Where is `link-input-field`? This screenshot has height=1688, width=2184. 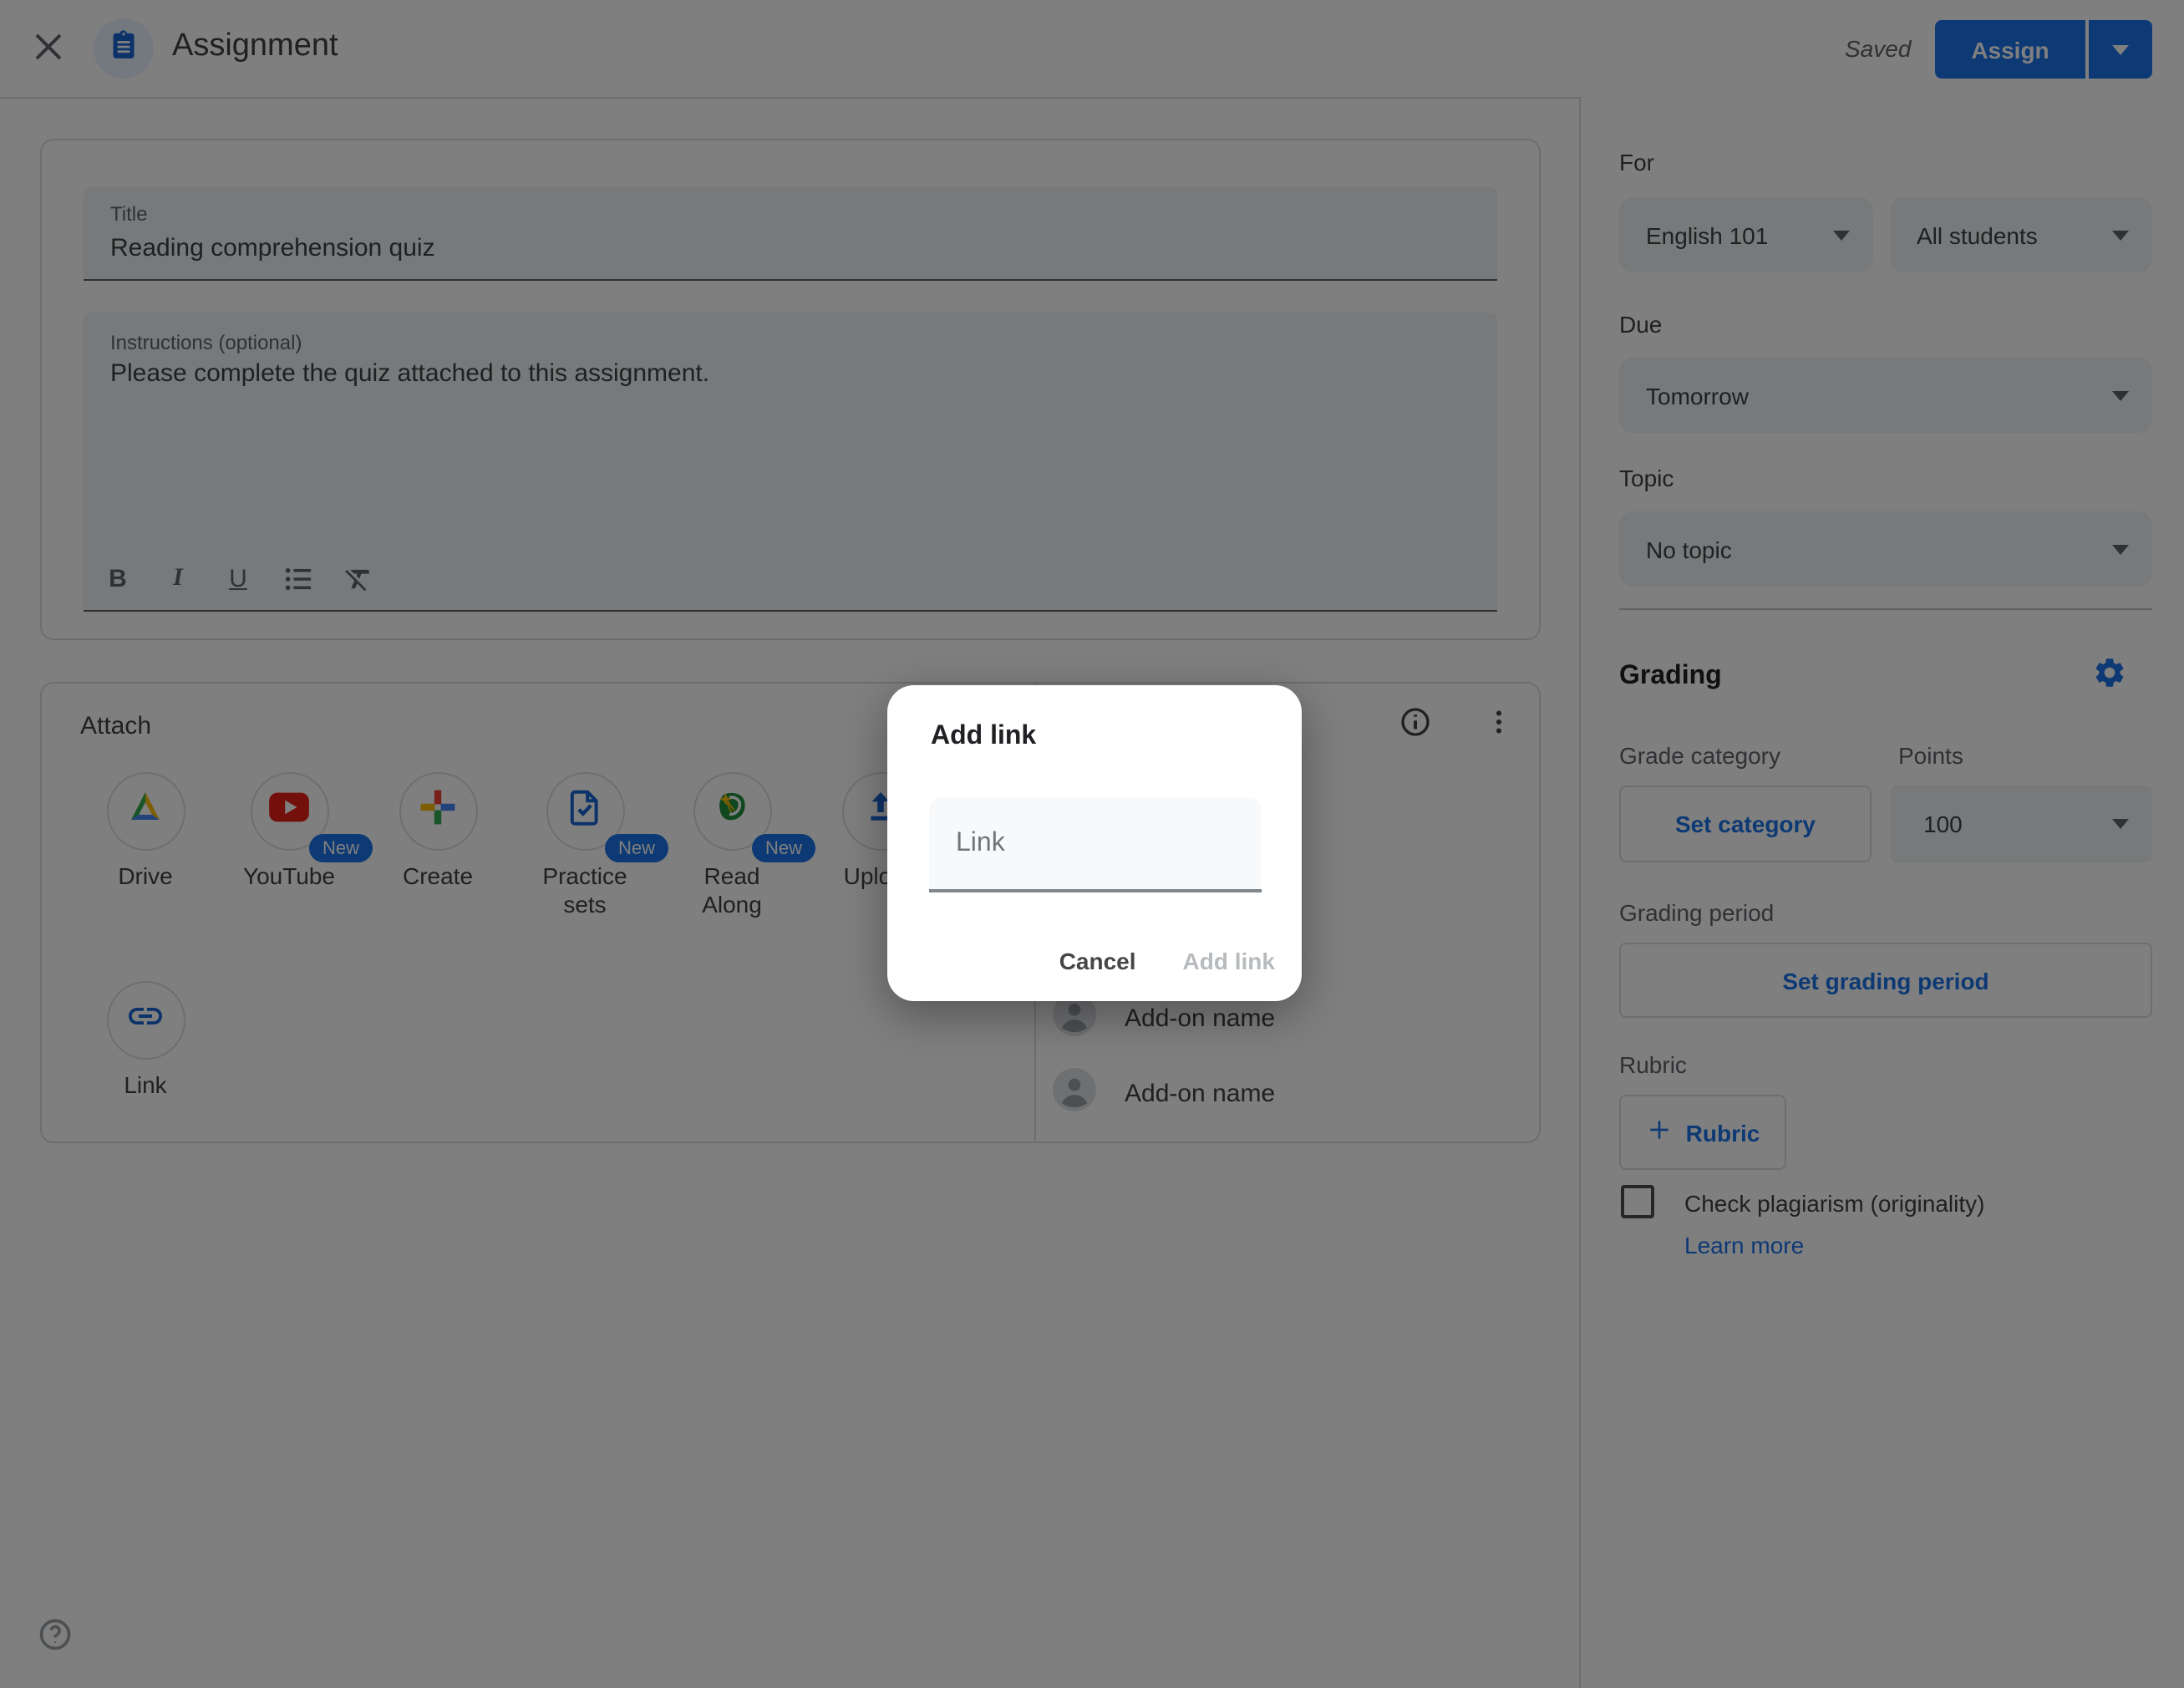 link-input-field is located at coordinates (1095, 844).